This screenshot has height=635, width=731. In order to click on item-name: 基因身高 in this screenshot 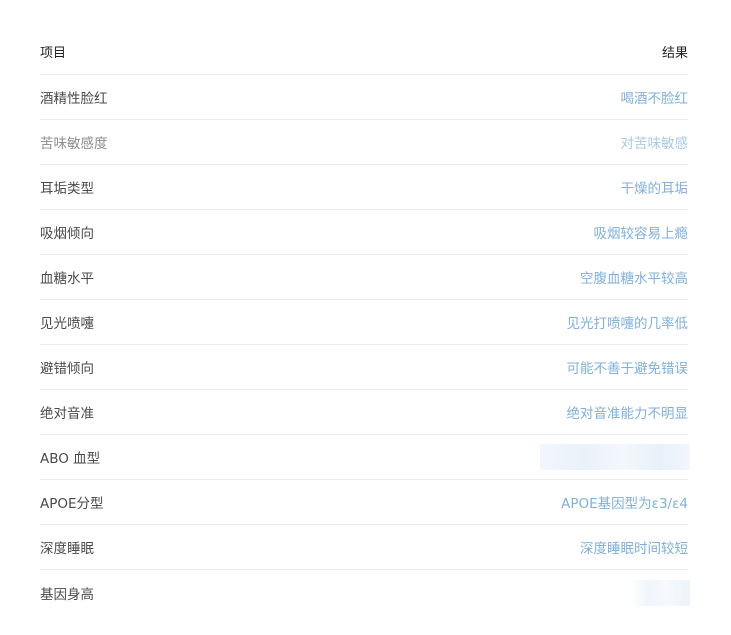, I will do `click(67, 594)`.